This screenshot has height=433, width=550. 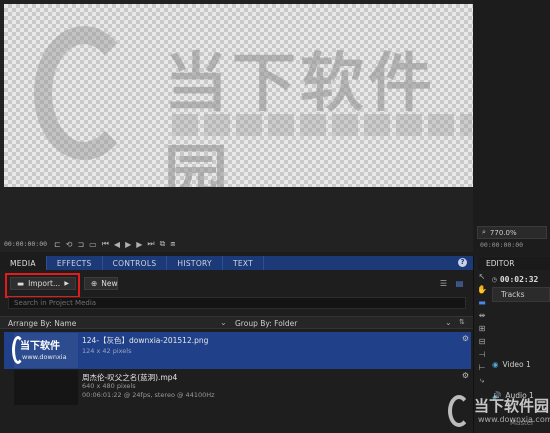 I want to click on viewer-controls: 00:00:00:00 ⊏ ⟲ ⊐ ▭ ⏮ ◀ ▶ ▶ ⏭ ⧉ ⧈, so click(x=236, y=219).